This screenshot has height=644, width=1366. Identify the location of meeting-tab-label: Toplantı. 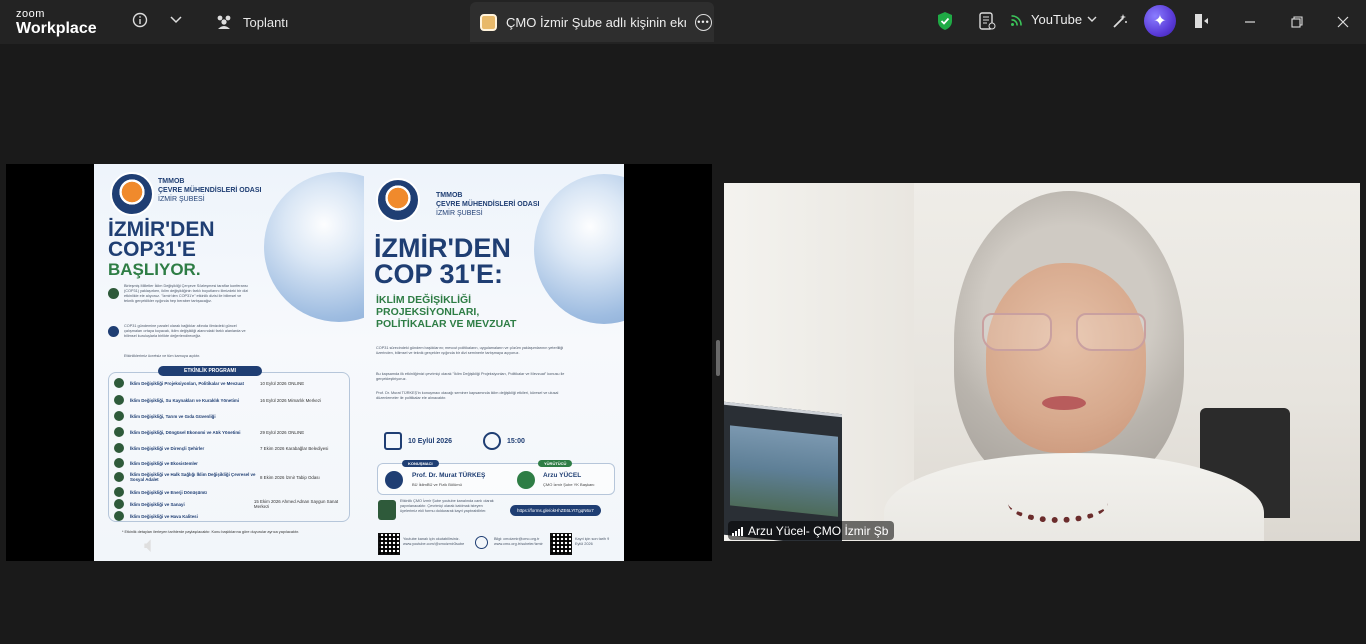
(266, 22).